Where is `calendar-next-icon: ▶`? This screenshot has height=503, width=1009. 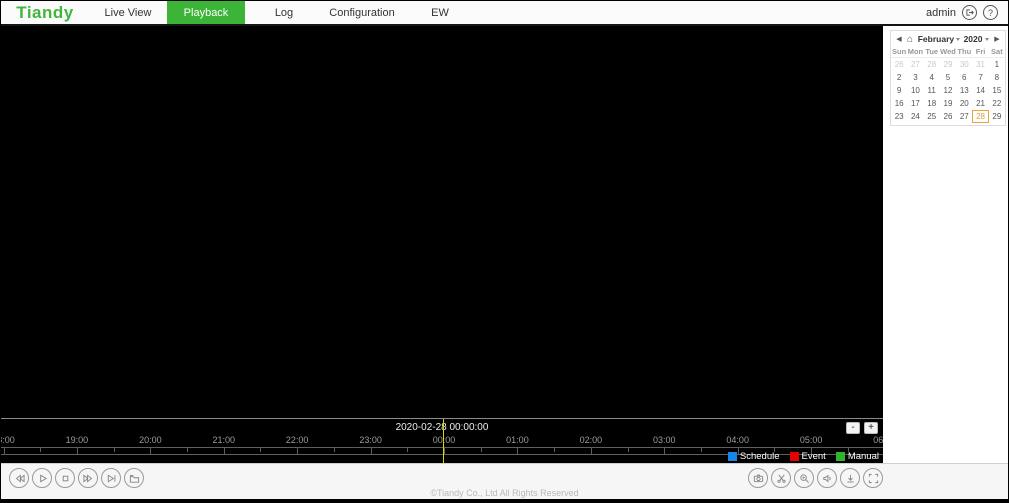
calendar-next-icon: ▶ is located at coordinates (997, 39).